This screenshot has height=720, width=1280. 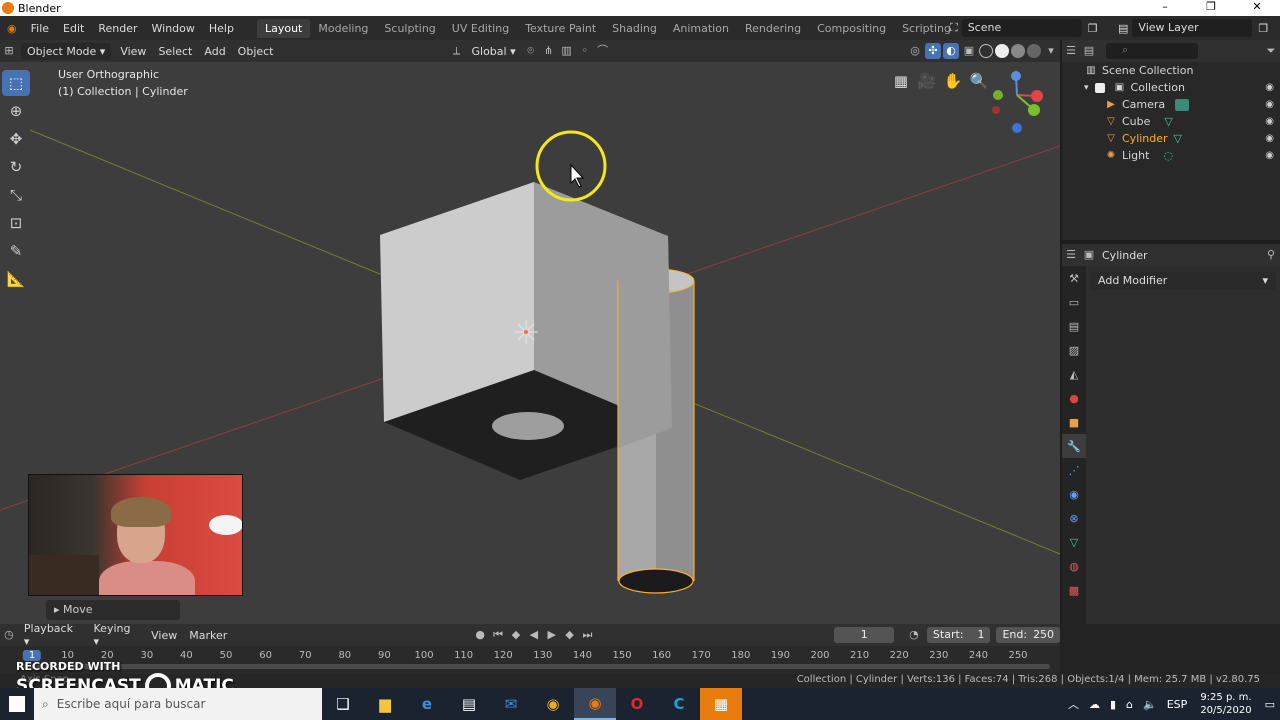 What do you see at coordinates (953, 81) in the screenshot?
I see `pan-hand-icon: ✋` at bounding box center [953, 81].